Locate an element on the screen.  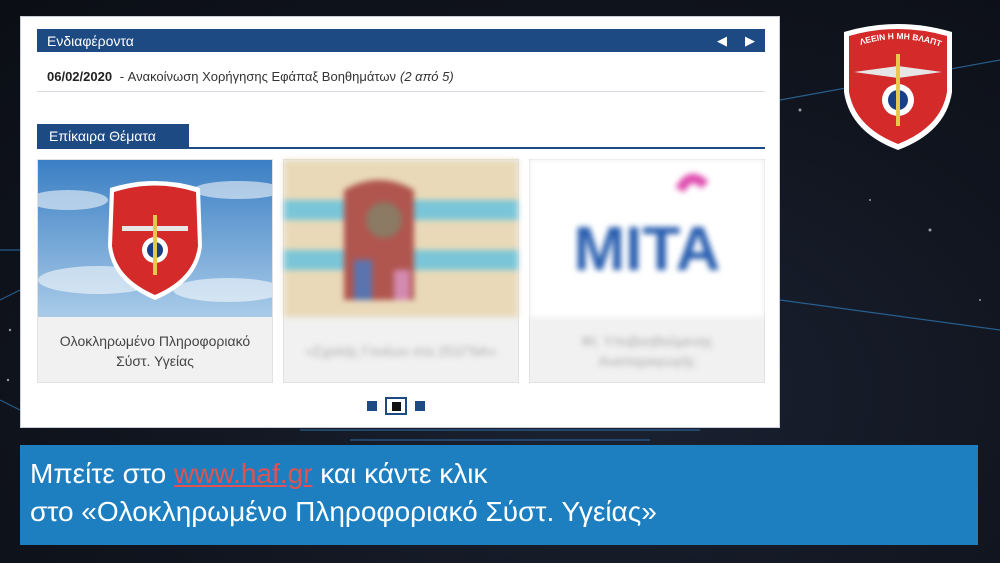
topic-card-caption: Ολοκληρωμένο Πληροφοριακό Σύστ. Υγείας is located at coordinates (155, 351).